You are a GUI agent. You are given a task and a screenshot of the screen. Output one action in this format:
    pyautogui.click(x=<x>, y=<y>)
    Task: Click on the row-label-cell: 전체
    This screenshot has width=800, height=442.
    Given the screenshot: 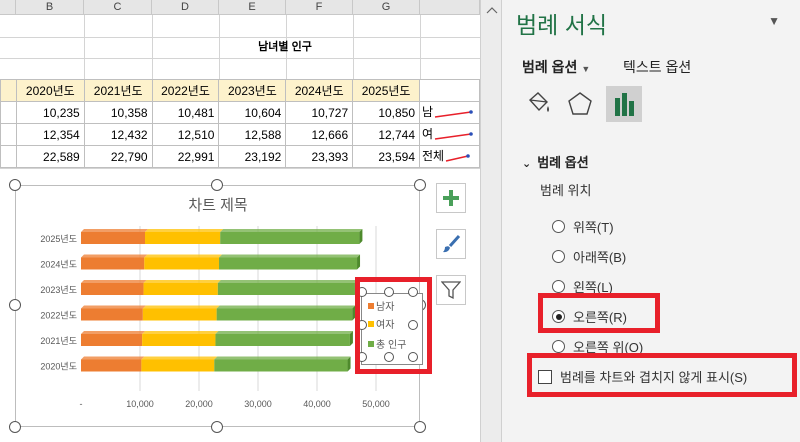 What is the action you would take?
    pyautogui.click(x=449, y=156)
    